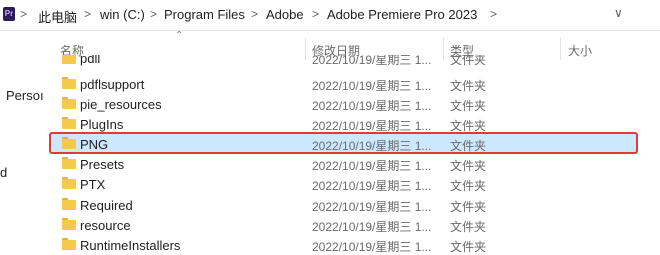 The width and height of the screenshot is (660, 255). What do you see at coordinates (285, 14) in the screenshot?
I see `breadcrumb-adobe: Adobe` at bounding box center [285, 14].